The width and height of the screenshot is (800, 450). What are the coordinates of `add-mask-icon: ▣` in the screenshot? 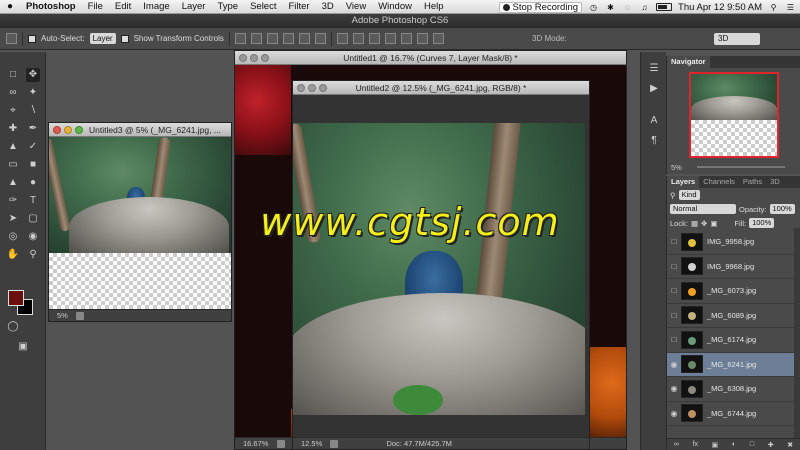 It's located at (715, 445).